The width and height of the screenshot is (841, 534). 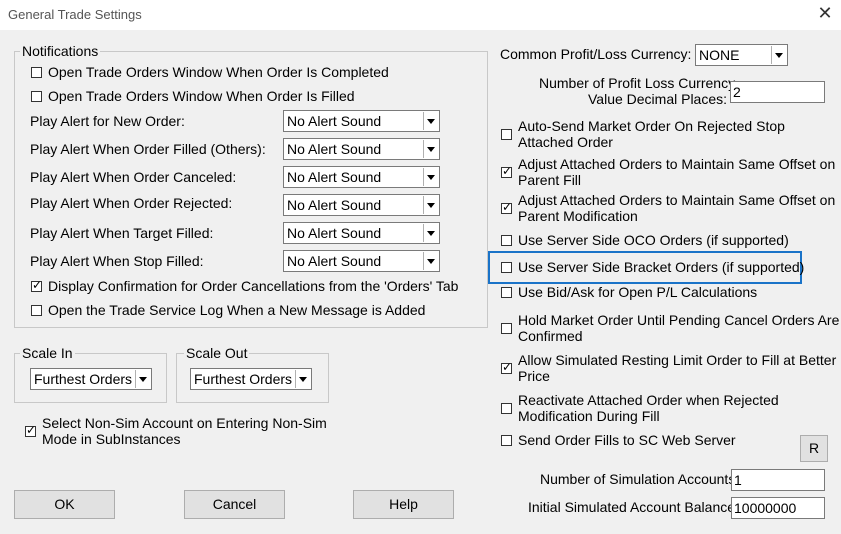 I want to click on allow-sim-resting-checkbox: ✓, so click(x=507, y=367).